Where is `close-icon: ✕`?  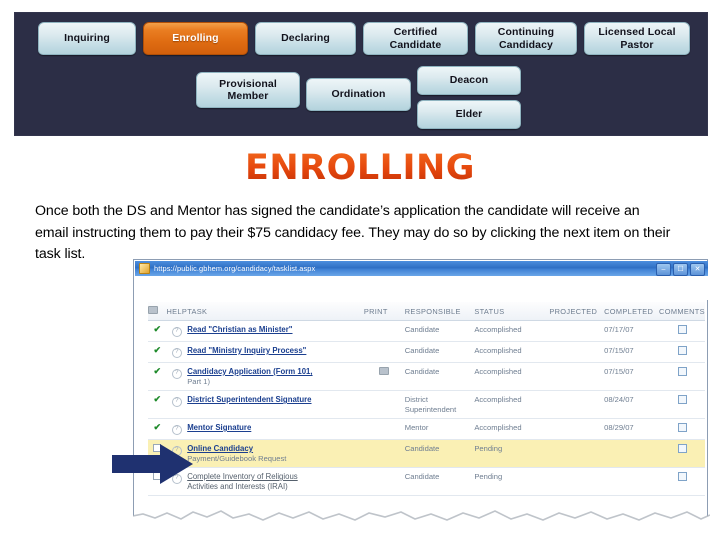 close-icon: ✕ is located at coordinates (697, 269).